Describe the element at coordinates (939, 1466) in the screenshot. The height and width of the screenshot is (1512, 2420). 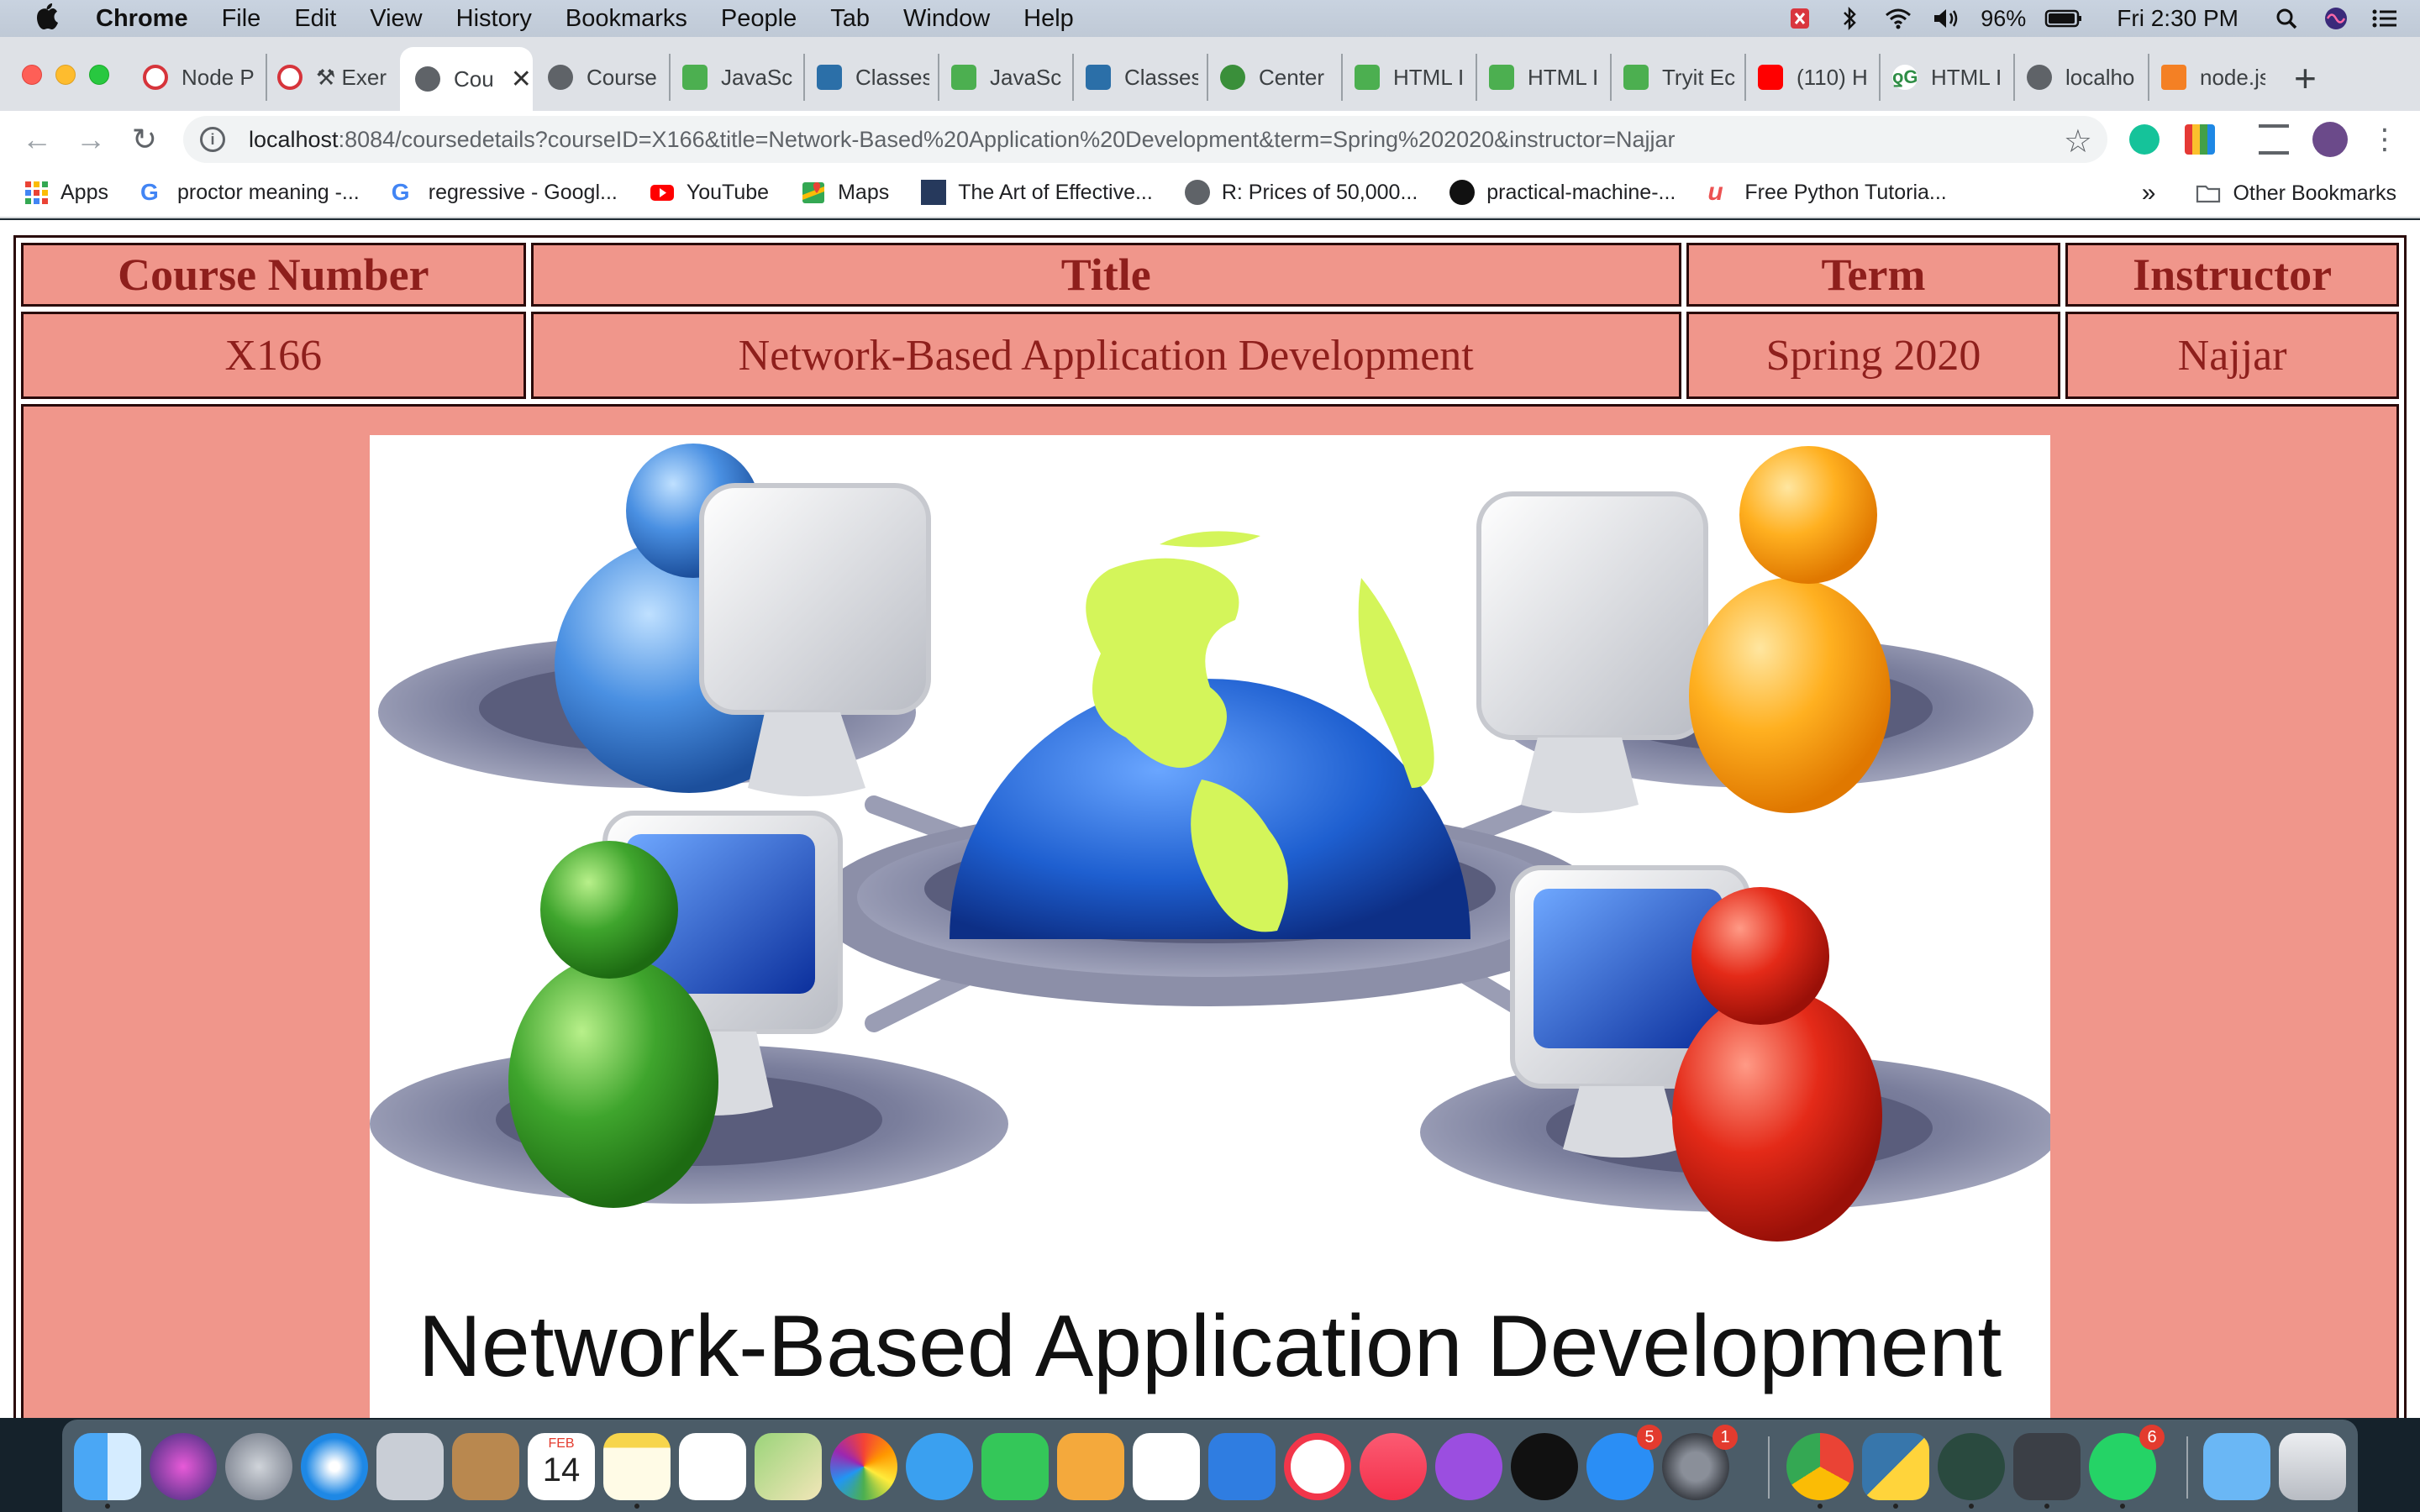
I see `messages-icon` at that location.